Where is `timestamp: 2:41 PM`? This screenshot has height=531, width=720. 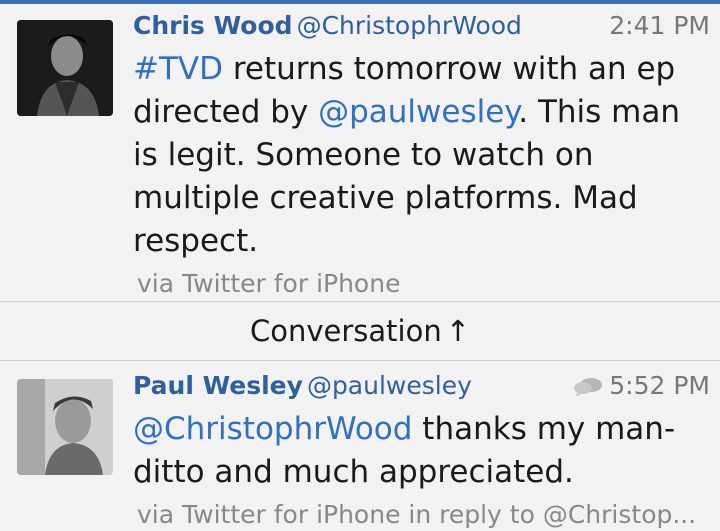
timestamp: 2:41 PM is located at coordinates (659, 25).